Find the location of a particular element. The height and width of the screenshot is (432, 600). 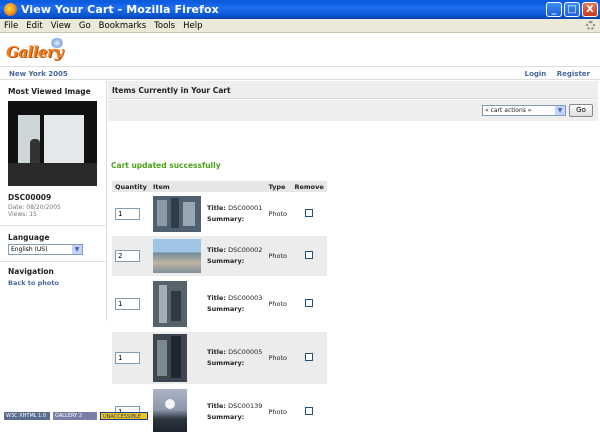

firefox-icon is located at coordinates (10, 9).